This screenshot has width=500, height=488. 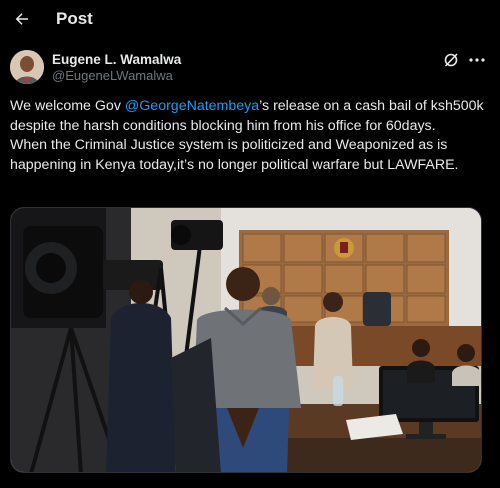 What do you see at coordinates (250, 19) in the screenshot?
I see `top-bar: Post` at bounding box center [250, 19].